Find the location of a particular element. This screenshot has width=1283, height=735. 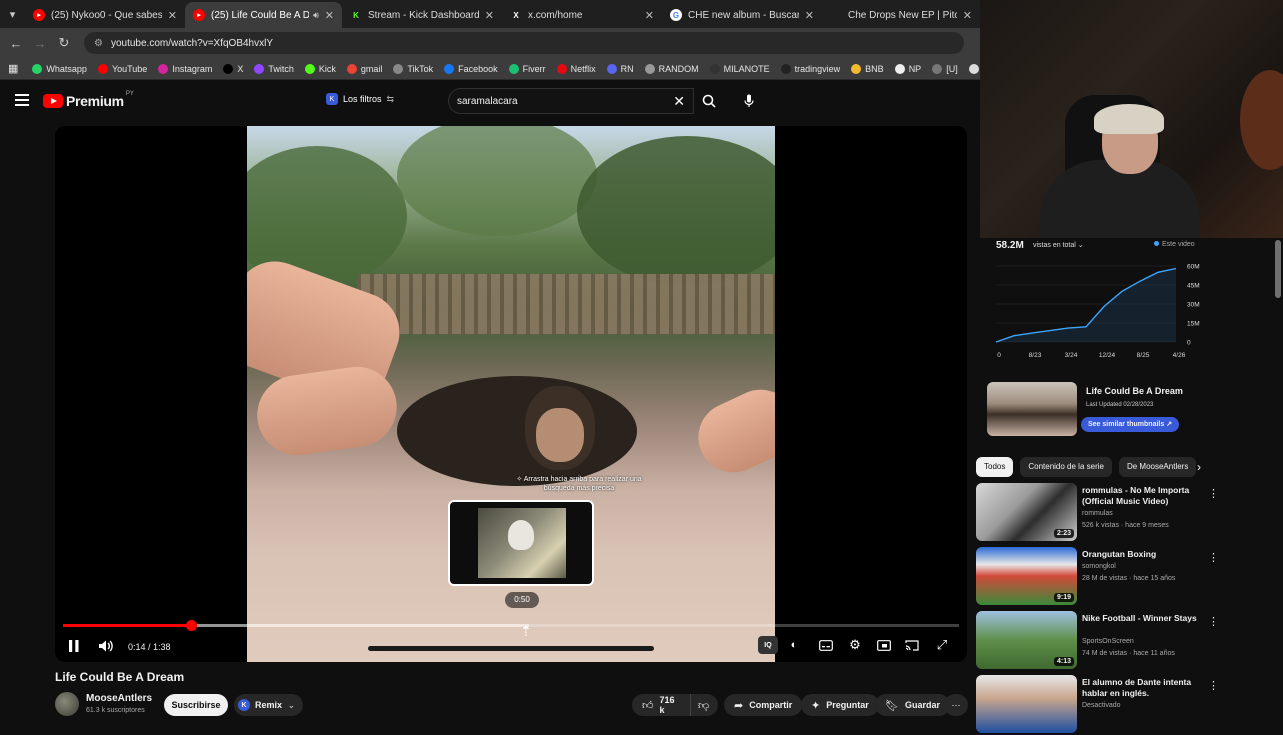

volume-icon is located at coordinates (106, 645).